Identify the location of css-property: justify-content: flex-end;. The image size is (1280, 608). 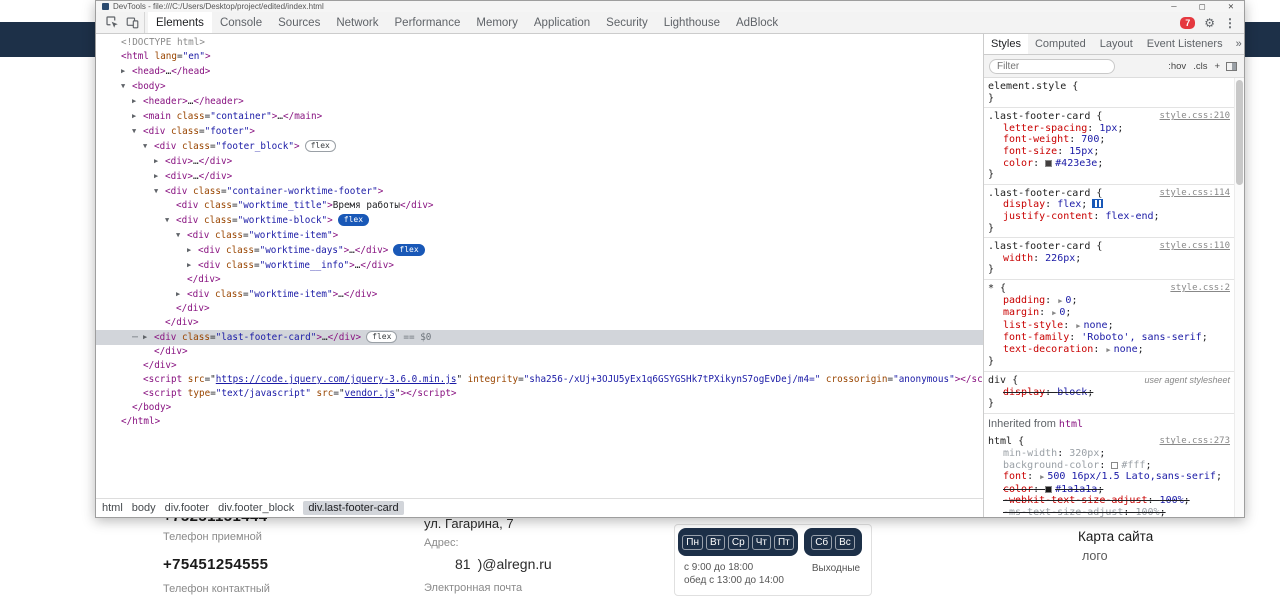
(1109, 217).